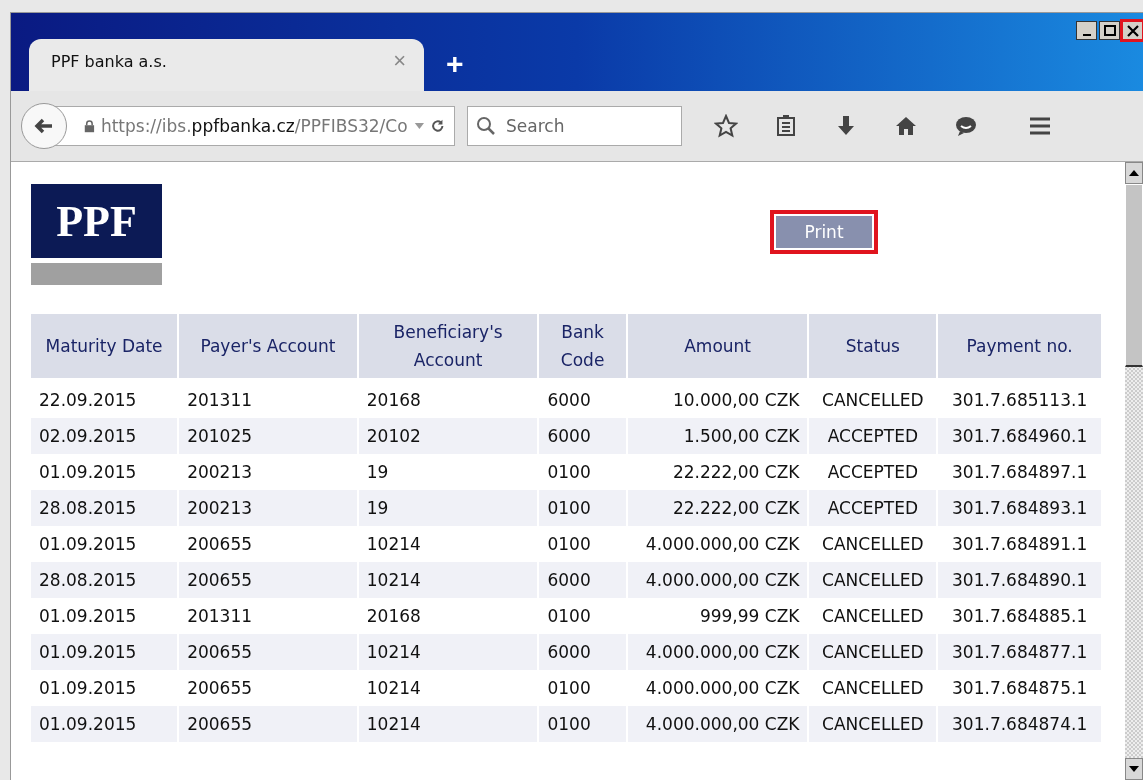 This screenshot has height=780, width=1143. I want to click on table-cell: 1.500,00 CZK, so click(717, 436).